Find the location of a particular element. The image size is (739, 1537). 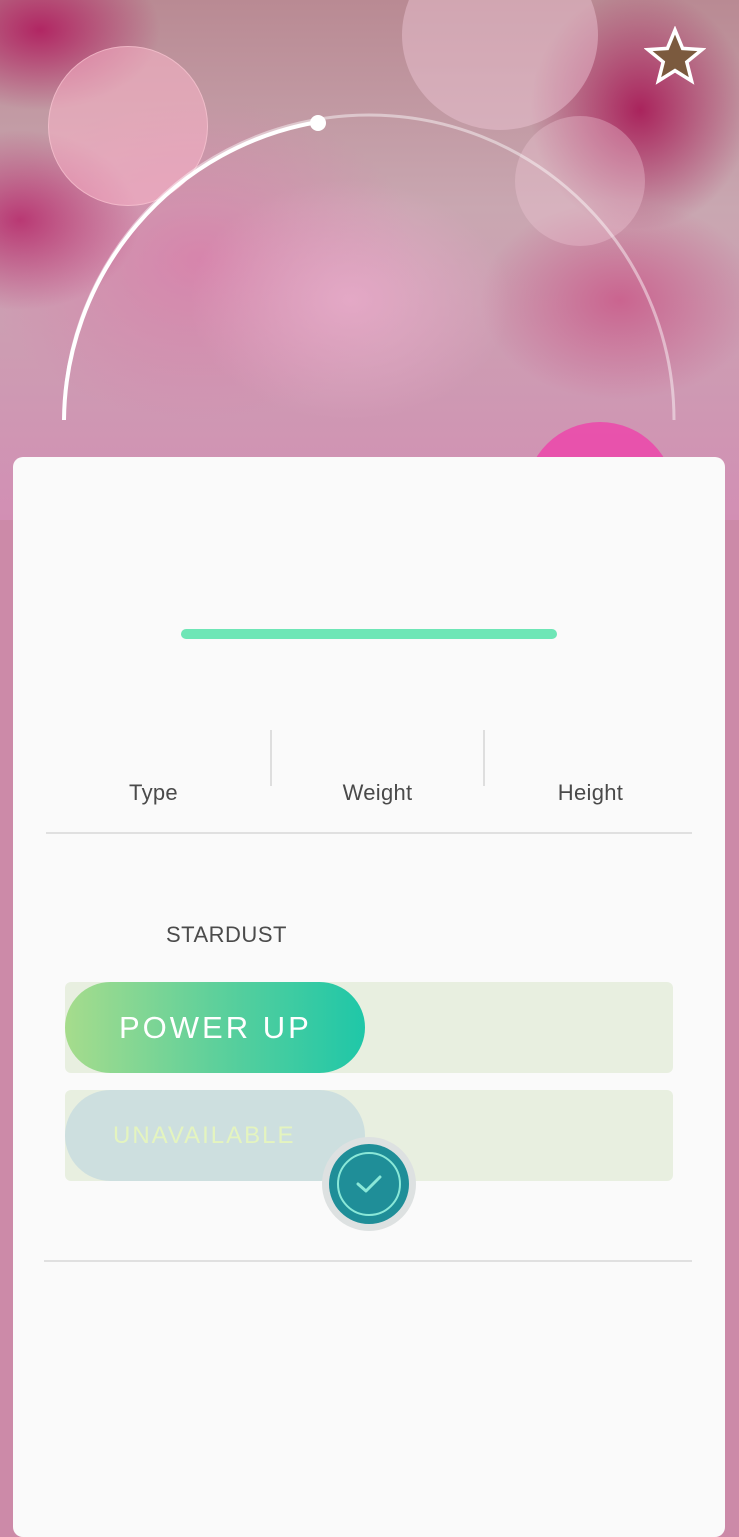

stat-weight: Weight is located at coordinates (377, 770).